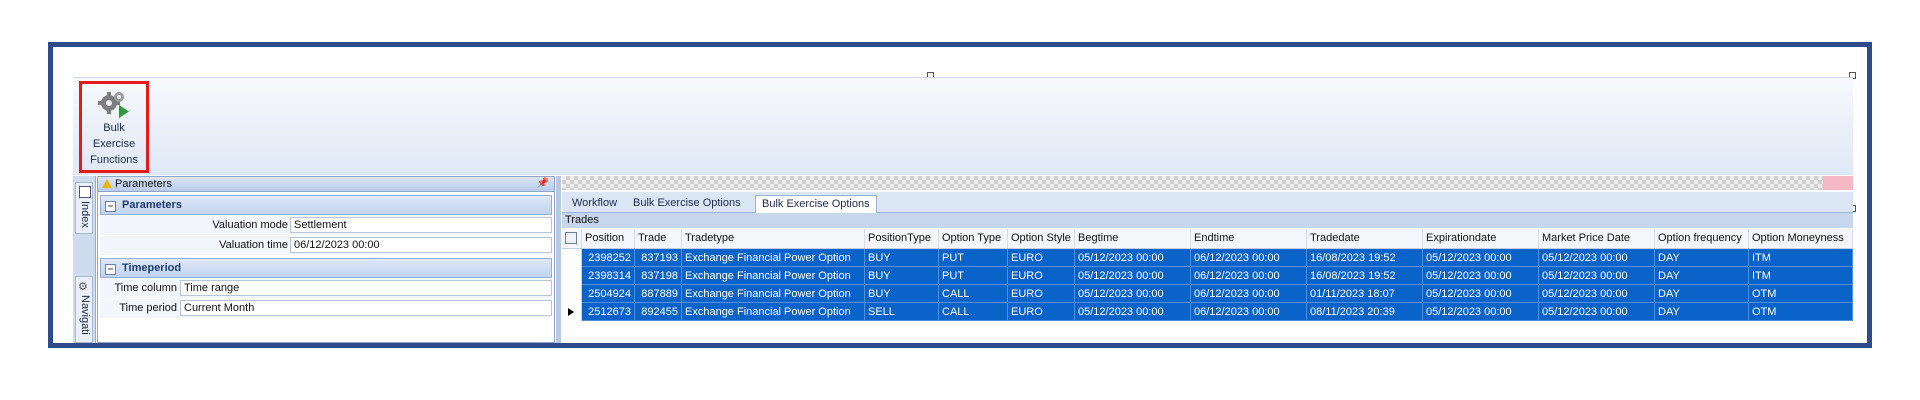 This screenshot has height=400, width=1920. Describe the element at coordinates (608, 312) in the screenshot. I see `table-cell: 2512673` at that location.